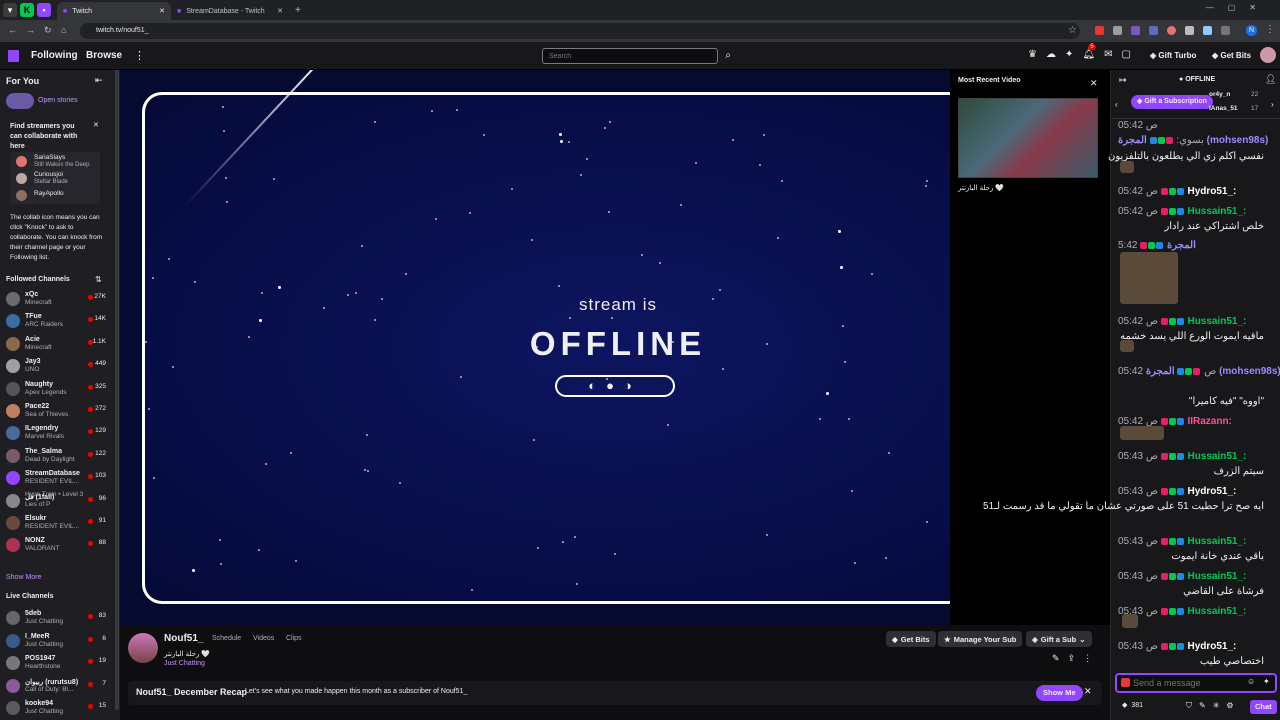 The width and height of the screenshot is (1280, 720). Describe the element at coordinates (60, 709) in the screenshot. I see `live-channel: kooke94 Just Chatting 15` at that location.